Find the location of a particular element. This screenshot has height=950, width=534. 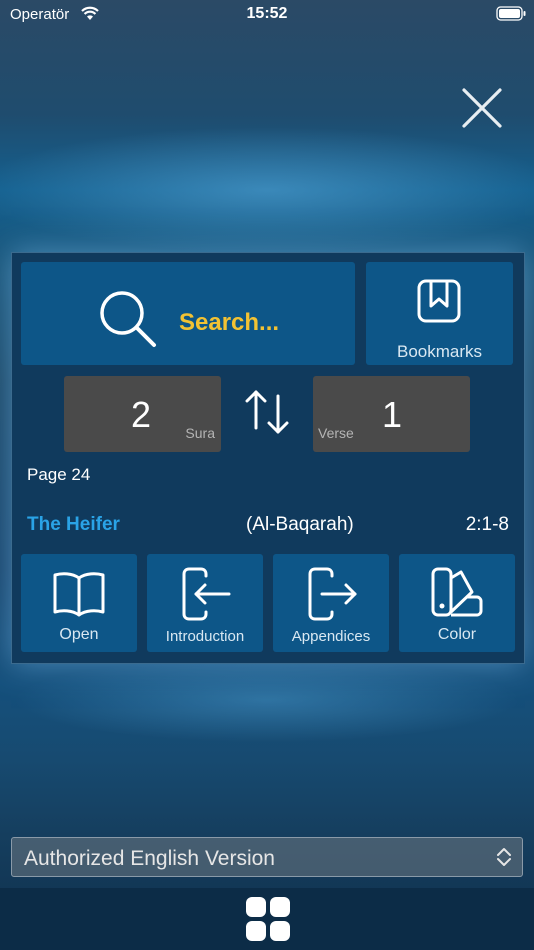

color-label: Color is located at coordinates (457, 634).